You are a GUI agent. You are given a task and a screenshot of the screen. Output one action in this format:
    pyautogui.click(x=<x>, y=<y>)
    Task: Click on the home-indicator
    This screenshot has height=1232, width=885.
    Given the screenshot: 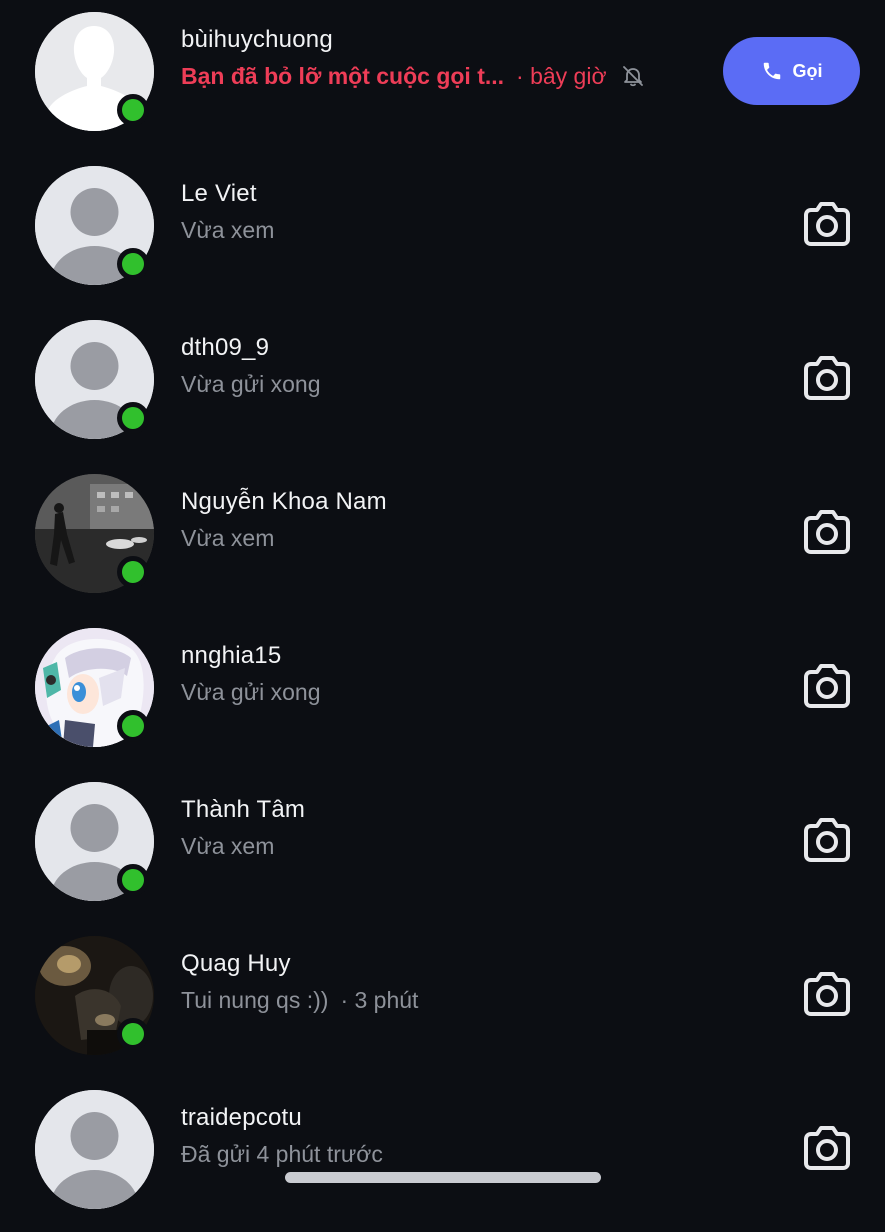 What is the action you would take?
    pyautogui.click(x=443, y=1177)
    